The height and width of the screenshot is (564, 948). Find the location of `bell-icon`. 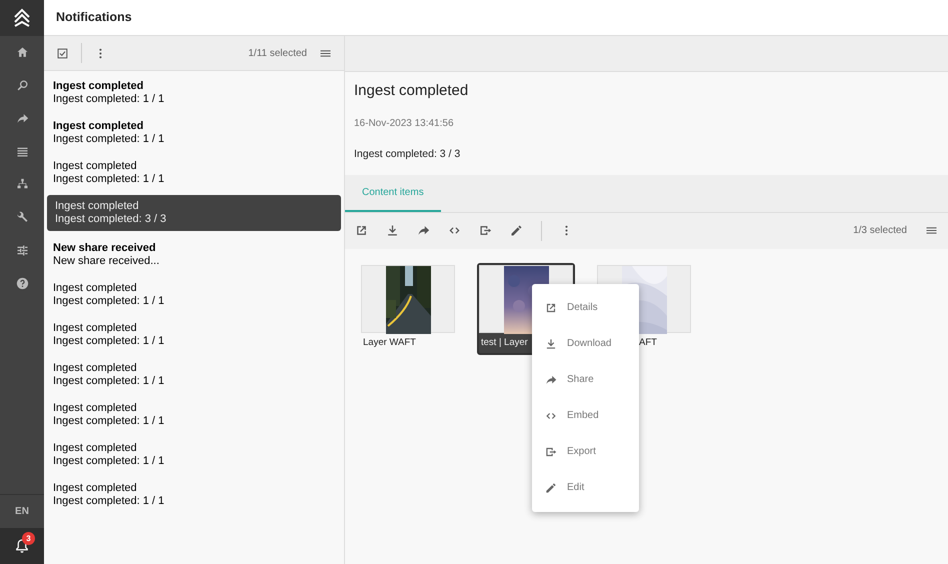

bell-icon is located at coordinates (22, 546).